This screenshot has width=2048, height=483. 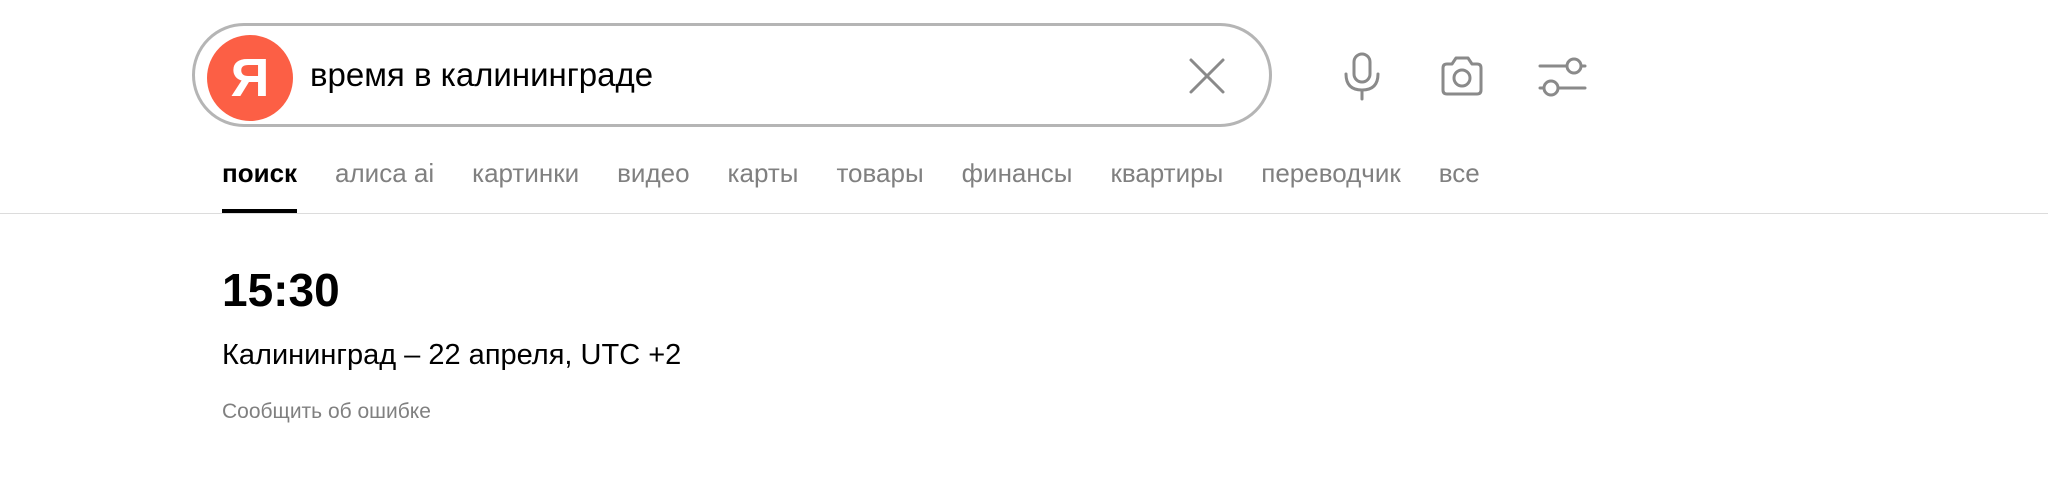 What do you see at coordinates (653, 185) in the screenshot?
I see `tab-video: видео` at bounding box center [653, 185].